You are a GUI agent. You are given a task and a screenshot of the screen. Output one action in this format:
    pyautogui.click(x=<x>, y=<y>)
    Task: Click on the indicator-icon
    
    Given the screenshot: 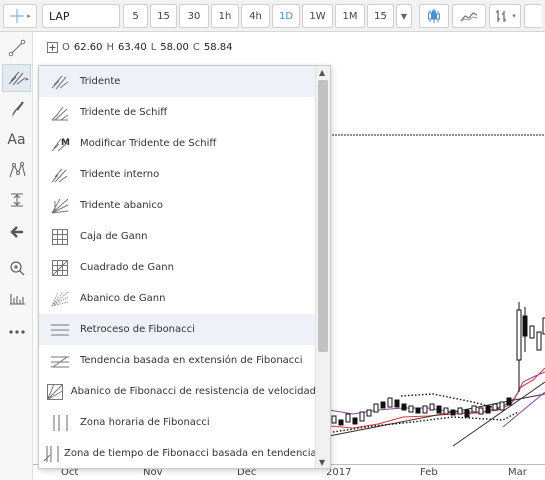 What is the action you would take?
    pyautogui.click(x=501, y=16)
    